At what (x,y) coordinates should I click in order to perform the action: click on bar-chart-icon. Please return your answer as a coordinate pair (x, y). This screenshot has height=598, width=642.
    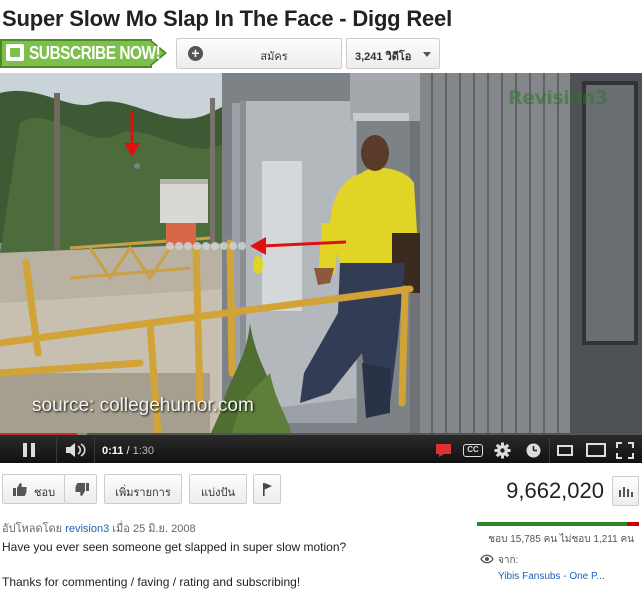
    Looking at the image, I should click on (626, 492).